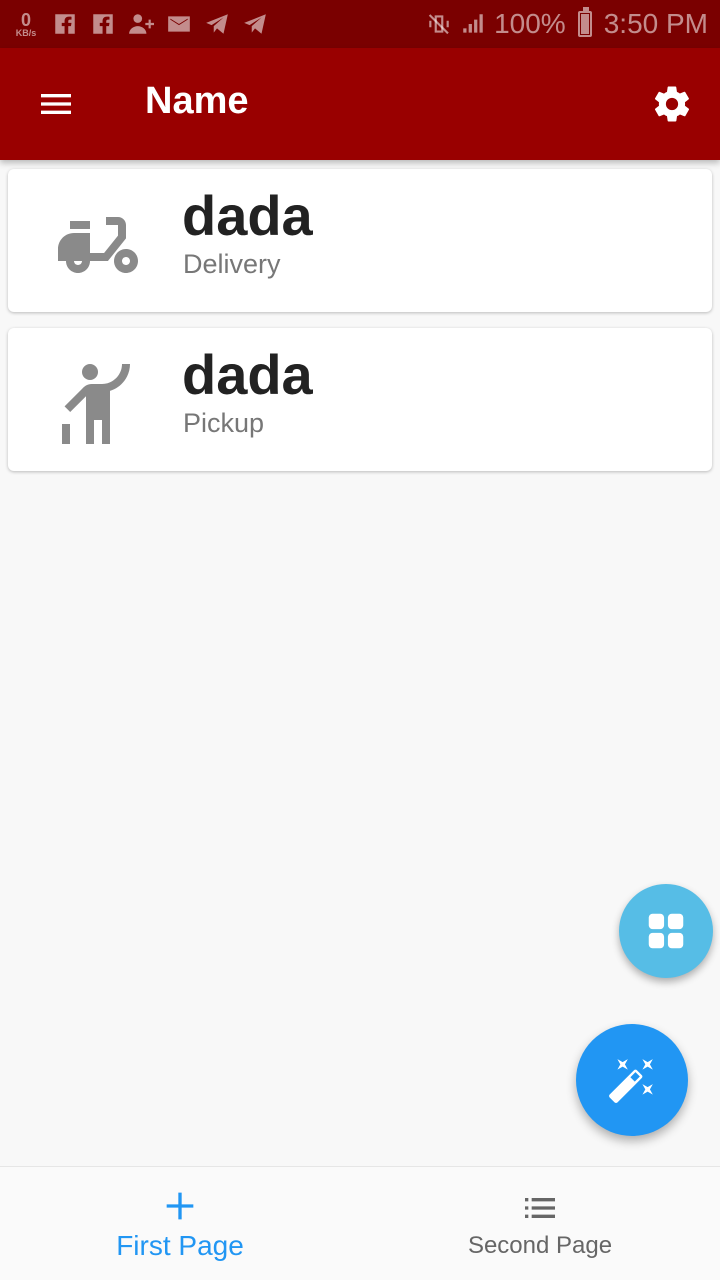 Image resolution: width=720 pixels, height=1280 pixels. Describe the element at coordinates (180, 1205) in the screenshot. I see `plus-icon` at that location.